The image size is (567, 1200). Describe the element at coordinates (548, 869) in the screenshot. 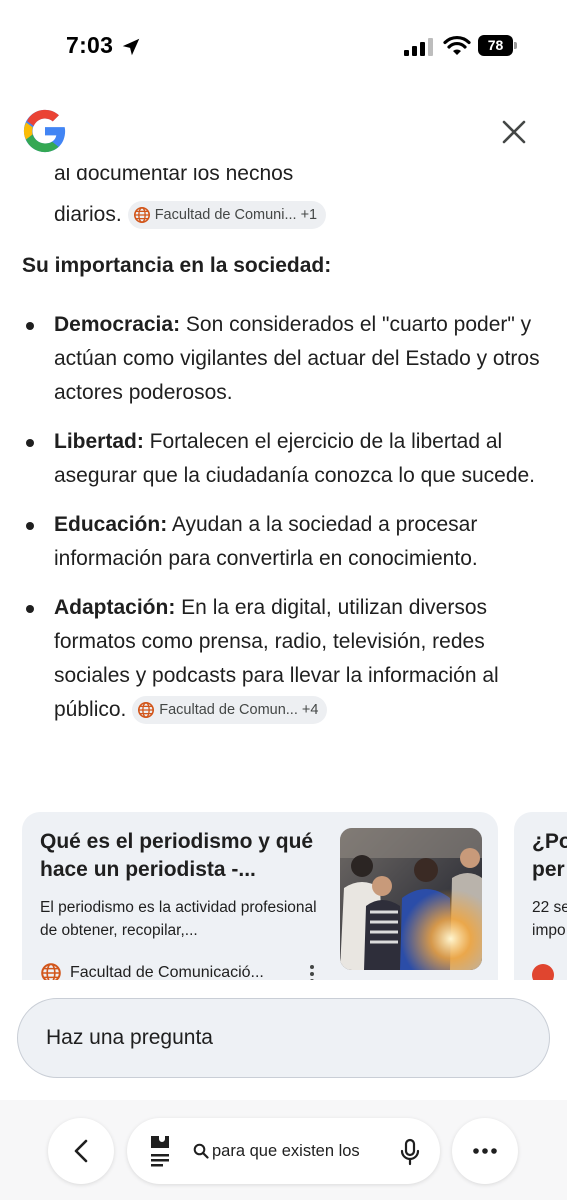

I see `card-title-line: per` at that location.